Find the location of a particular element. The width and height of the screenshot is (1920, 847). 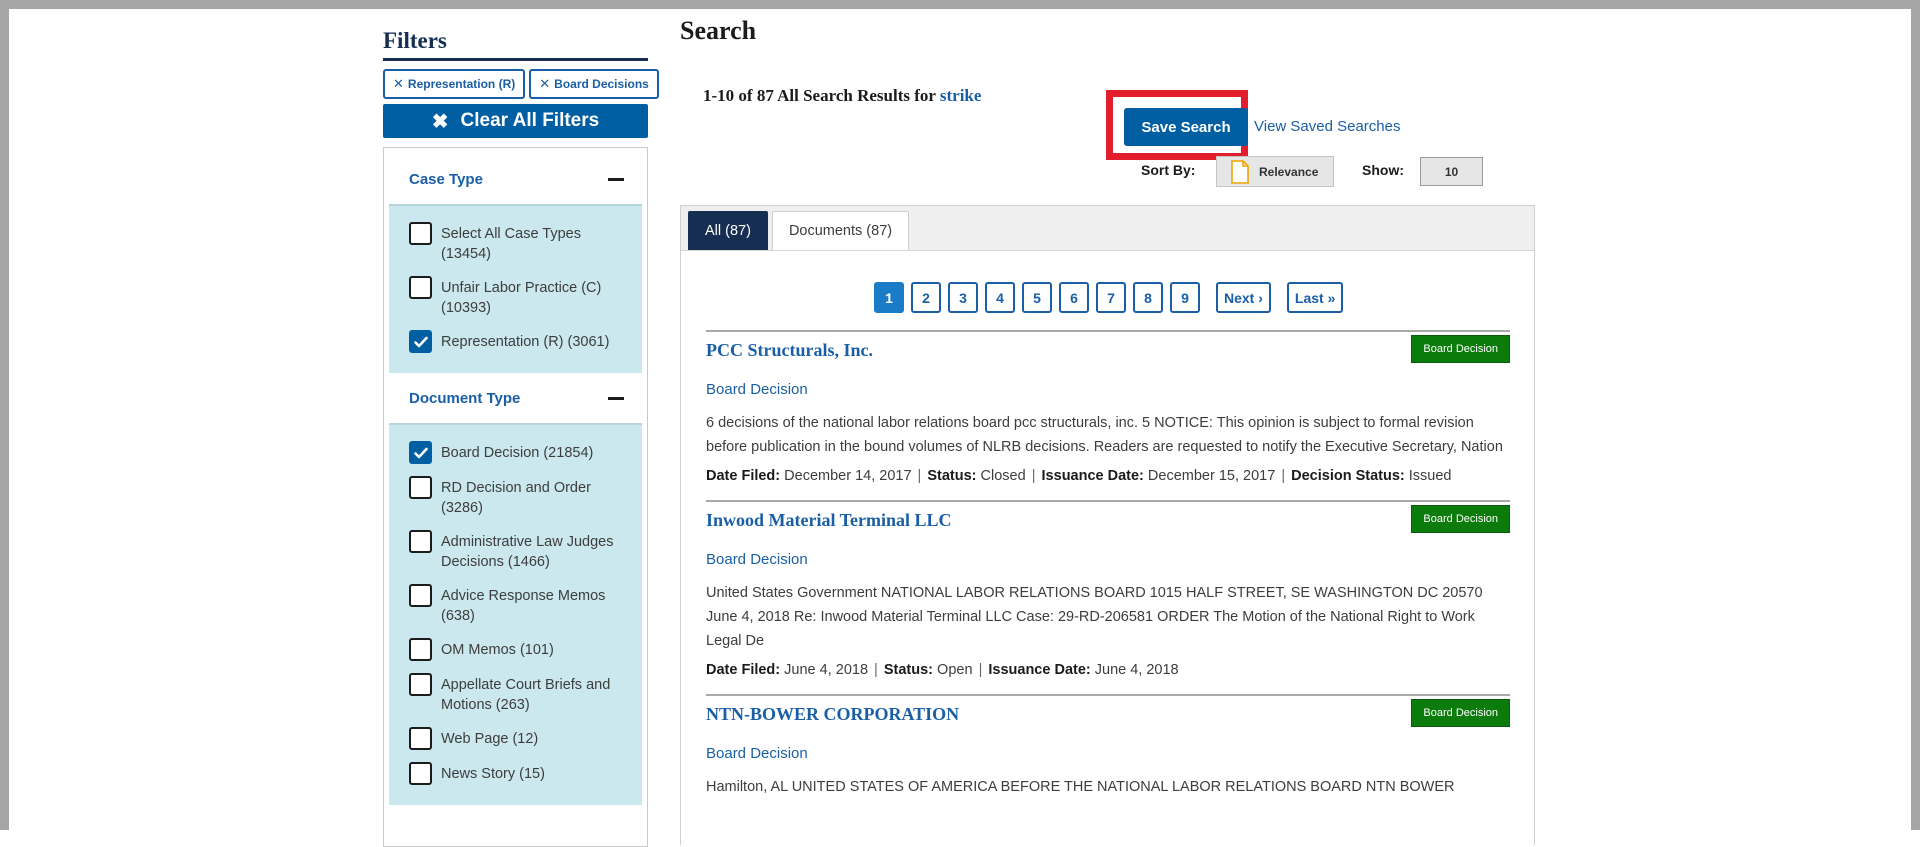

meta-value: June 4, 2018 is located at coordinates (1136, 670).